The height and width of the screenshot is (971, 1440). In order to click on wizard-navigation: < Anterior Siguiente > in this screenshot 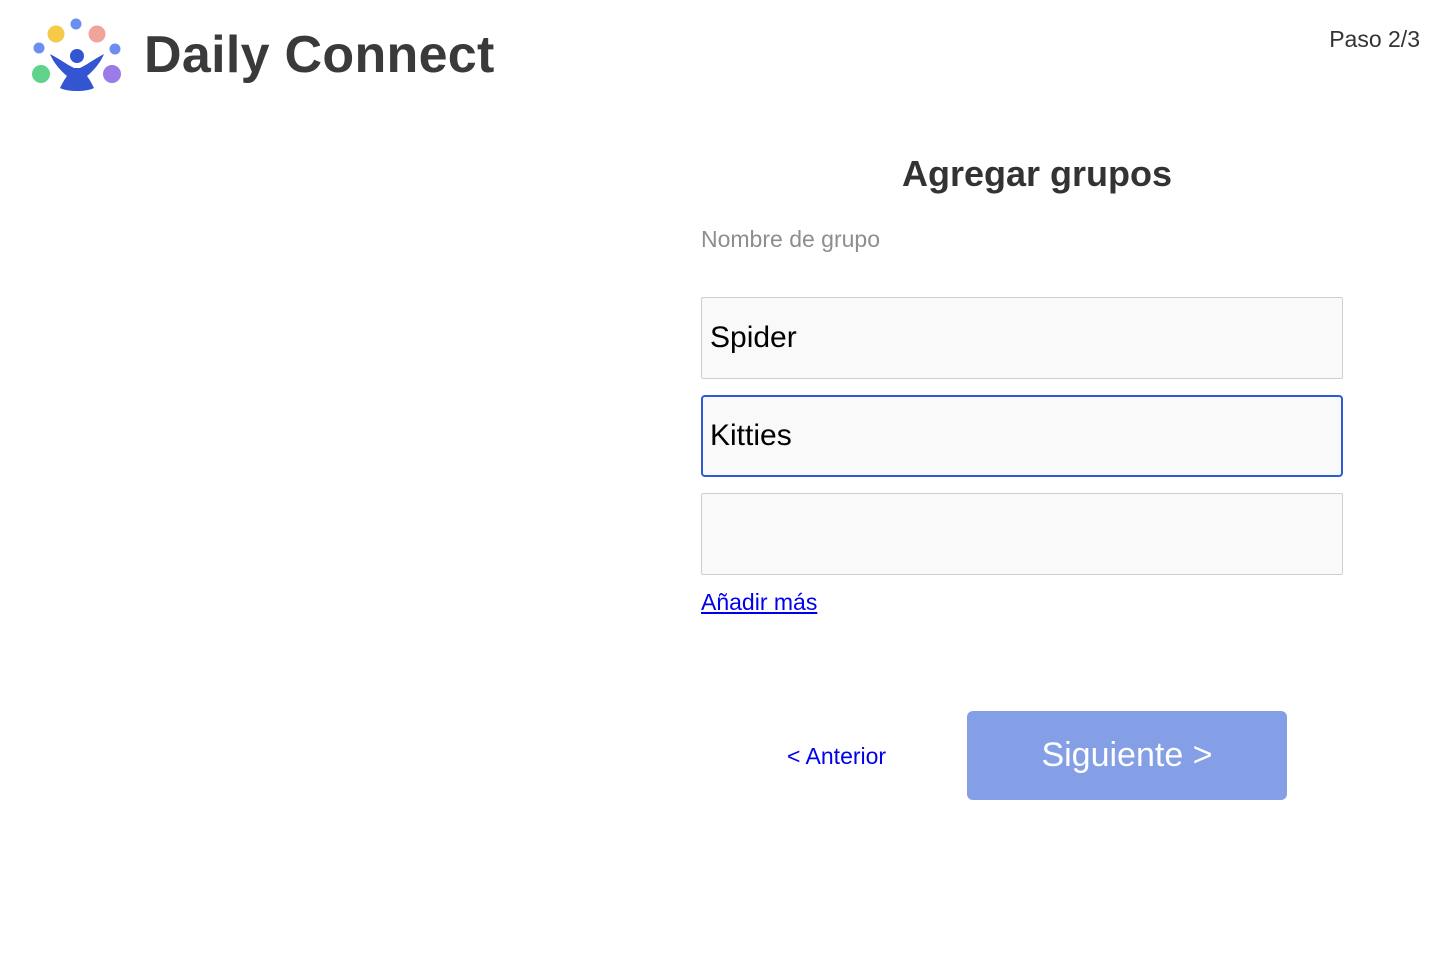, I will do `click(1022, 755)`.